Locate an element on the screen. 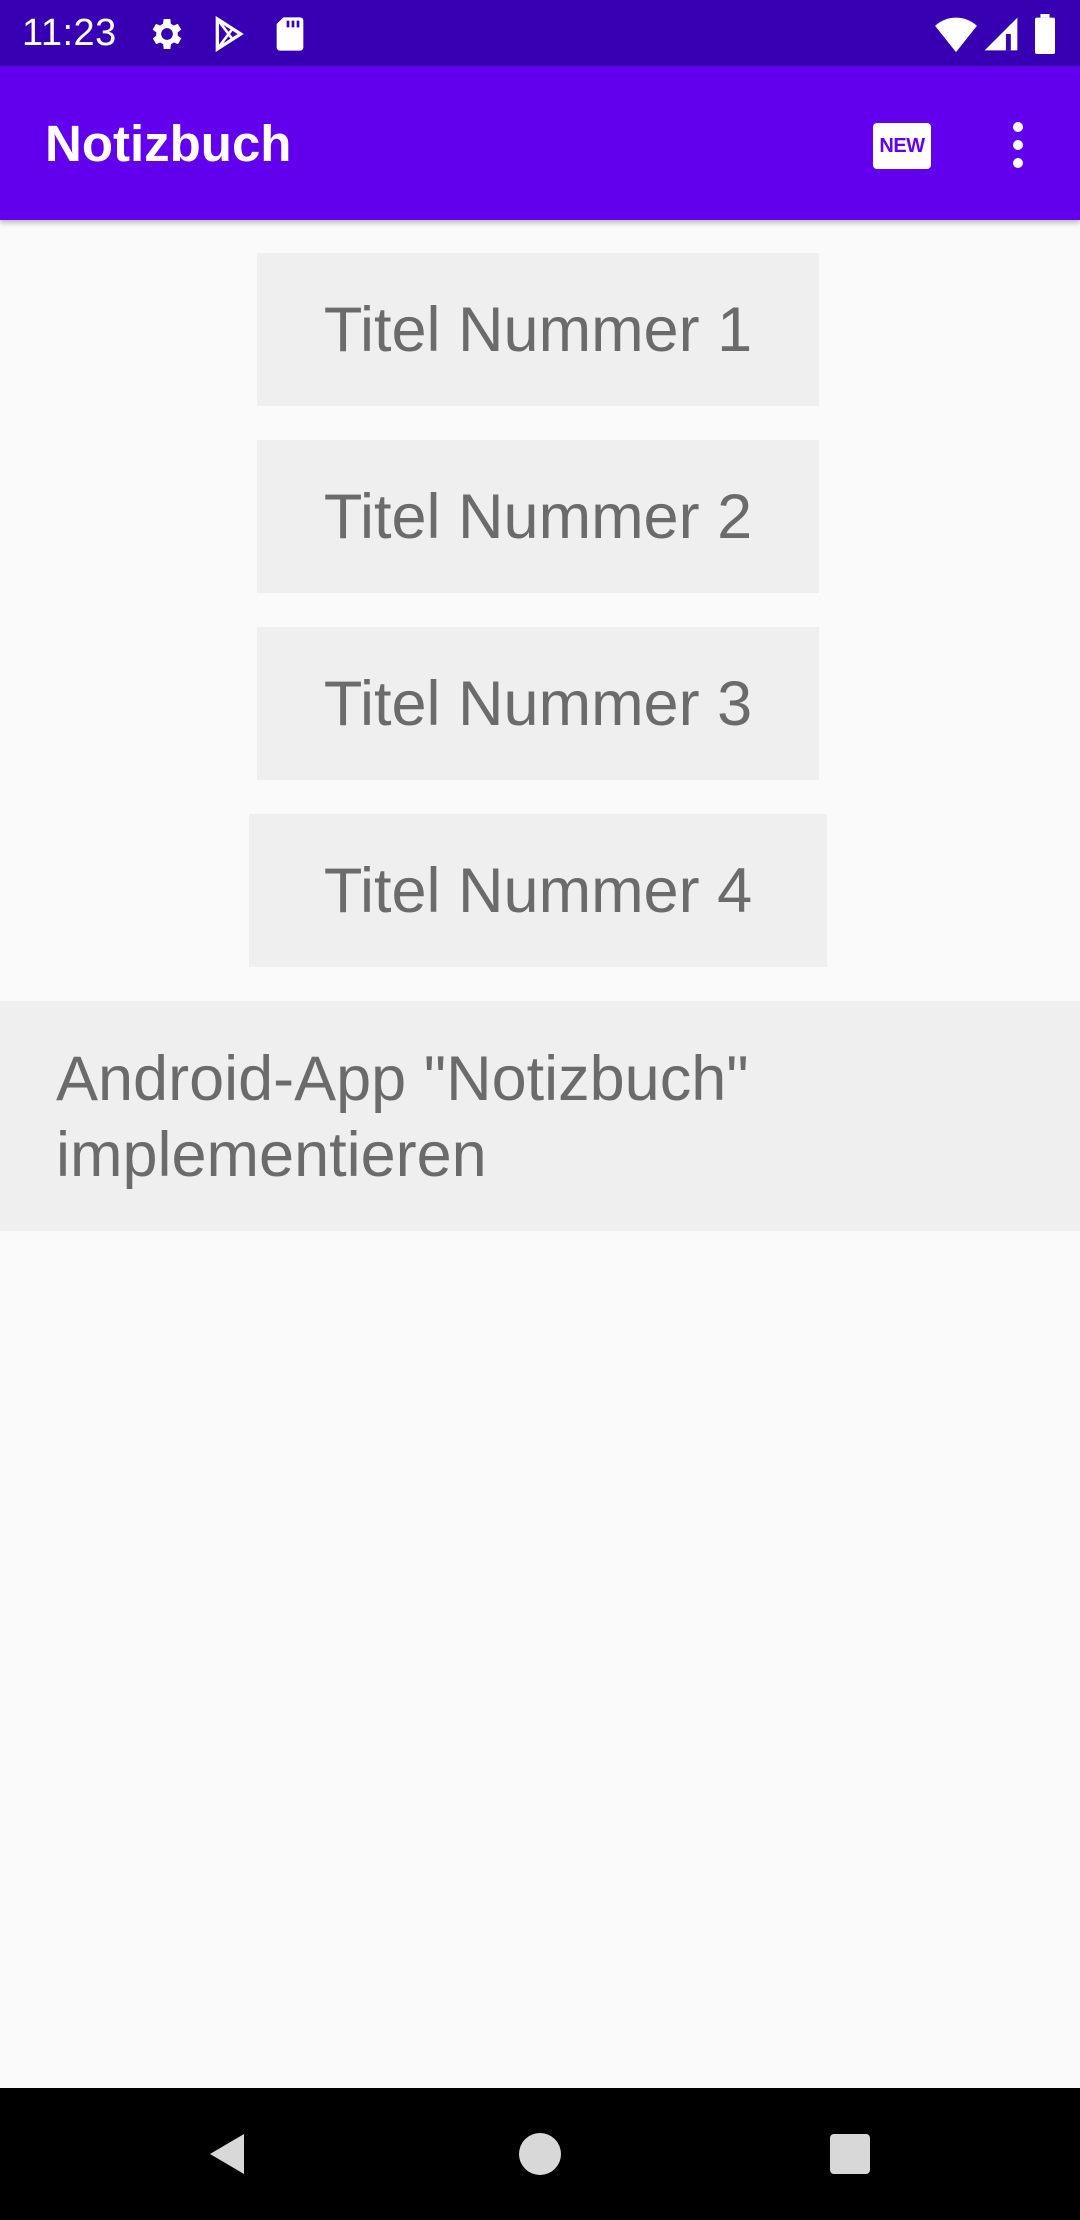  navigation-bar is located at coordinates (540, 2154).